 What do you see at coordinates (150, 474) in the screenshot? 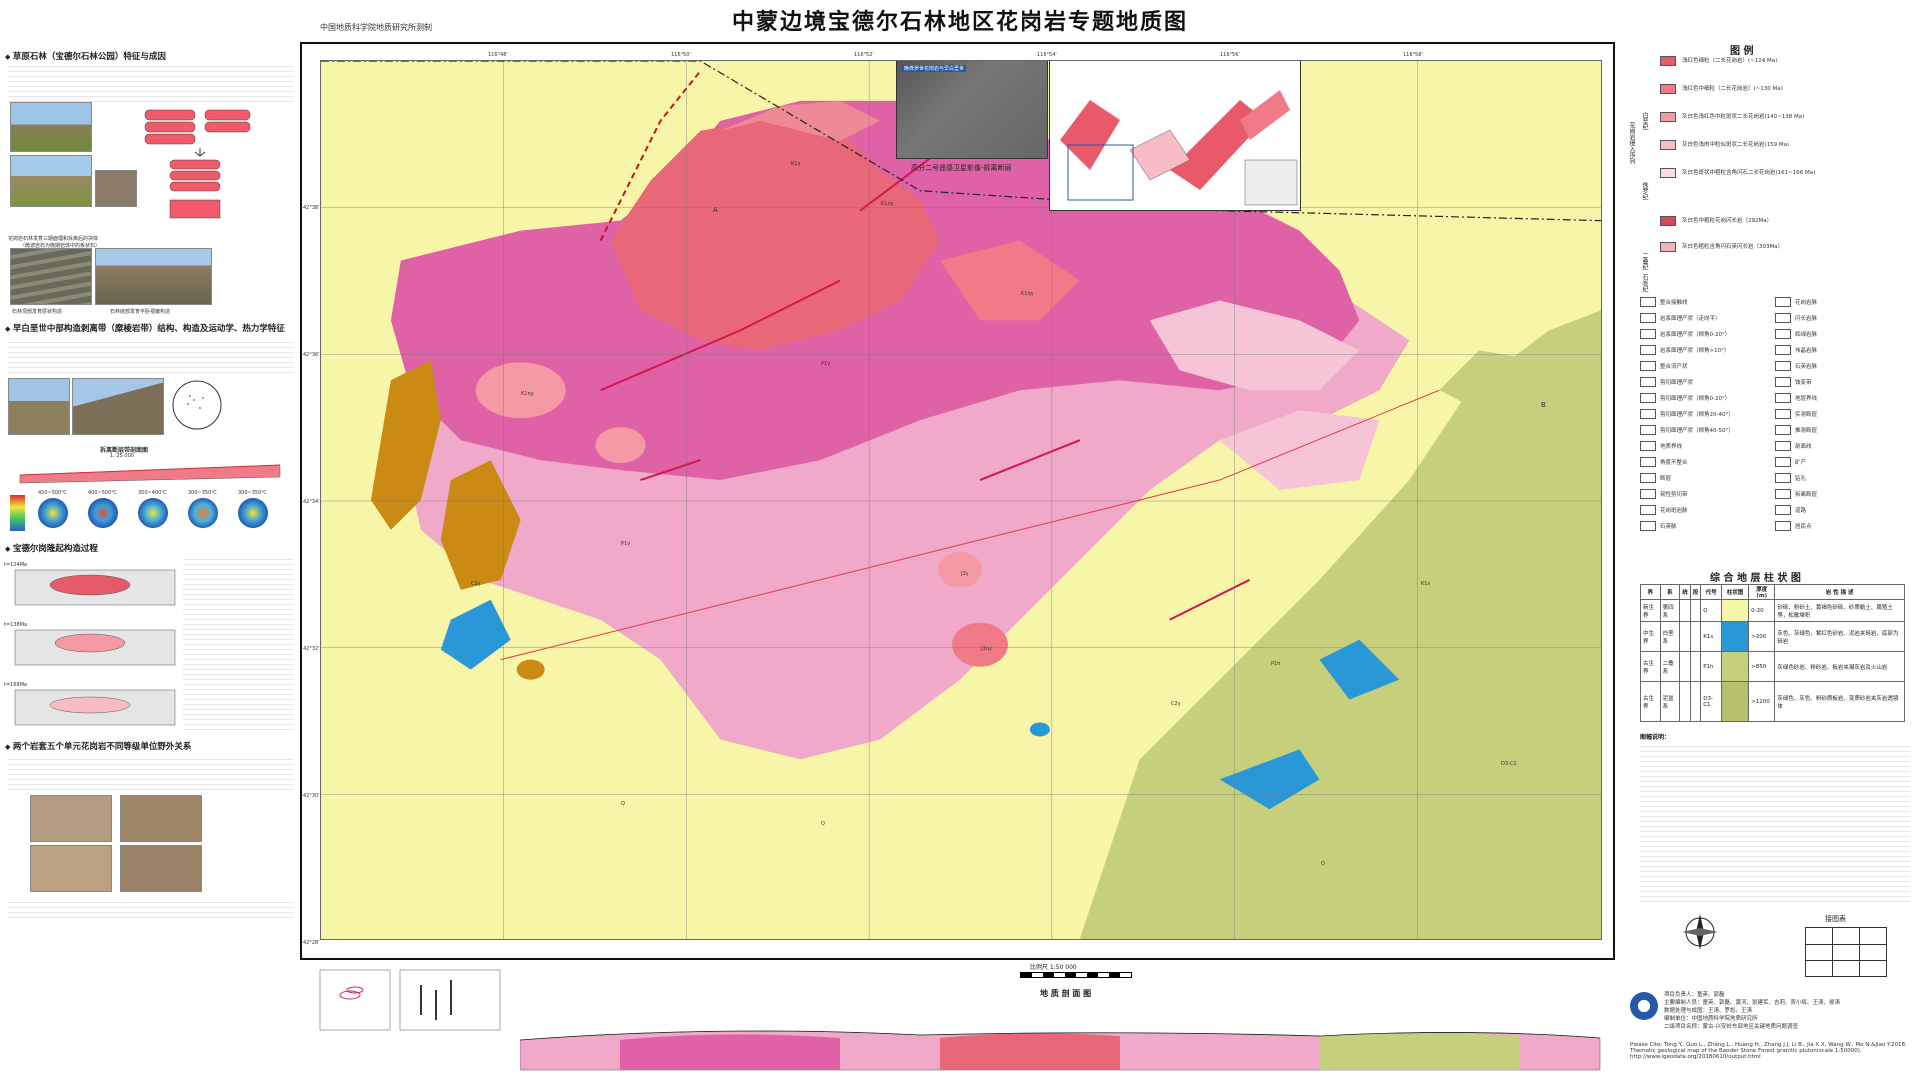
I see `detachment-cross-section` at bounding box center [150, 474].